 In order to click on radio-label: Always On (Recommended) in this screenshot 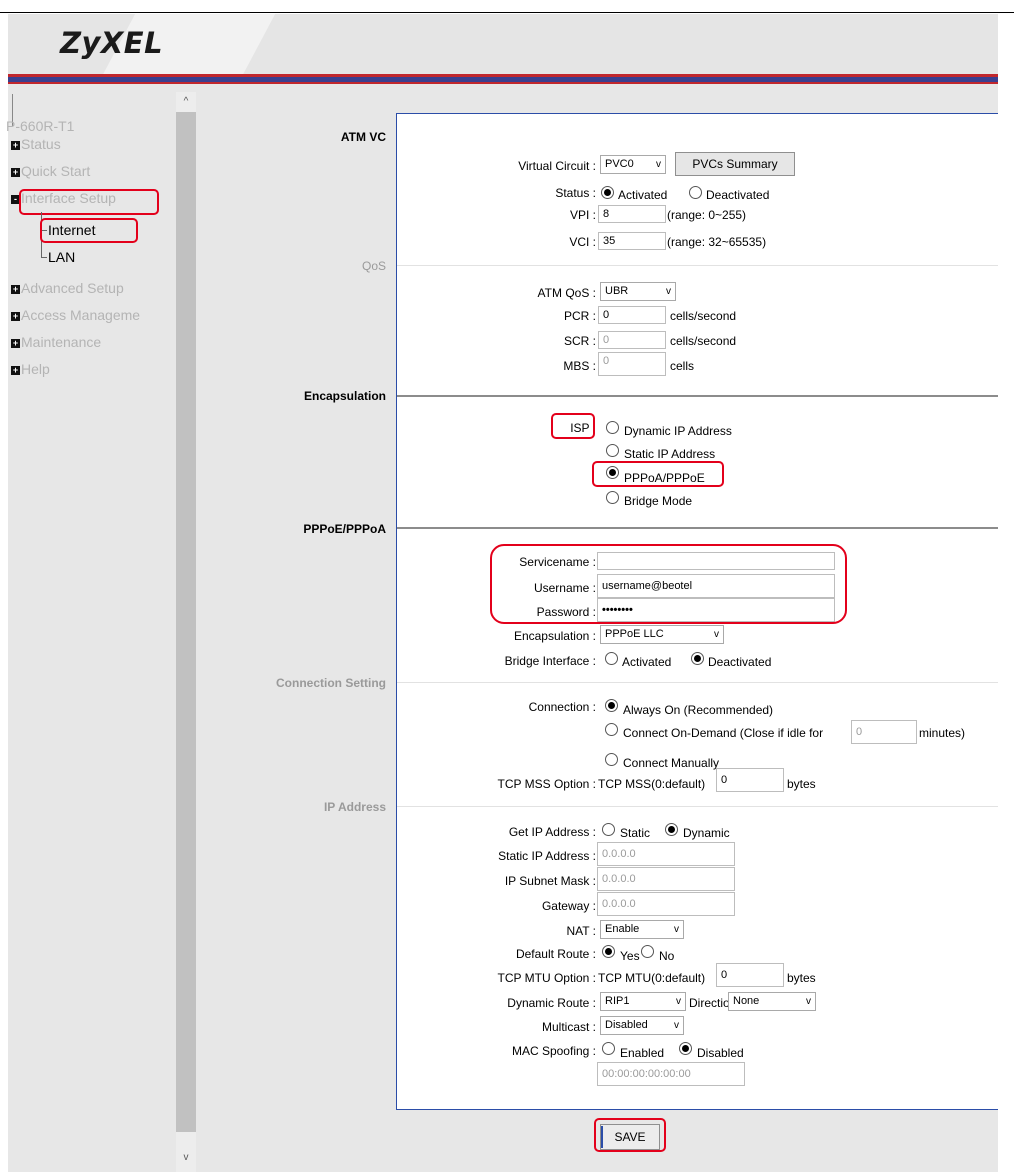, I will do `click(698, 710)`.